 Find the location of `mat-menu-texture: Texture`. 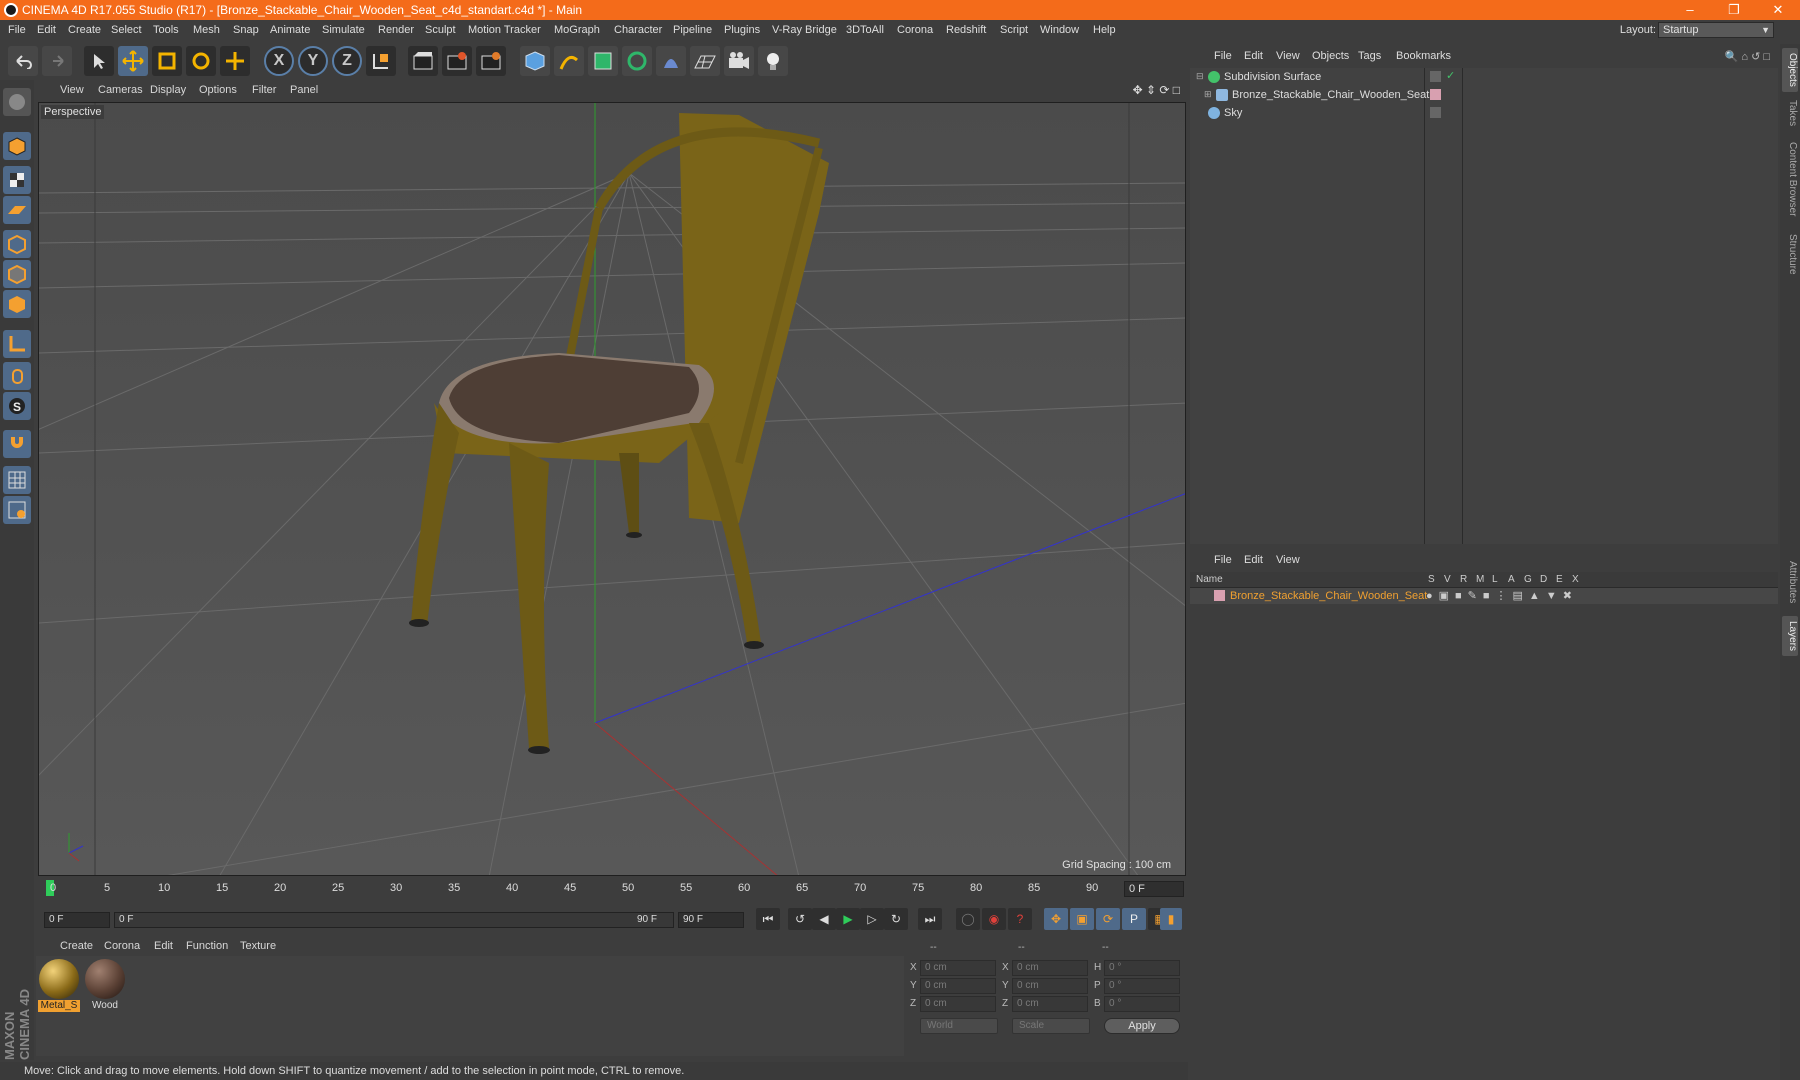

mat-menu-texture: Texture is located at coordinates (258, 946).